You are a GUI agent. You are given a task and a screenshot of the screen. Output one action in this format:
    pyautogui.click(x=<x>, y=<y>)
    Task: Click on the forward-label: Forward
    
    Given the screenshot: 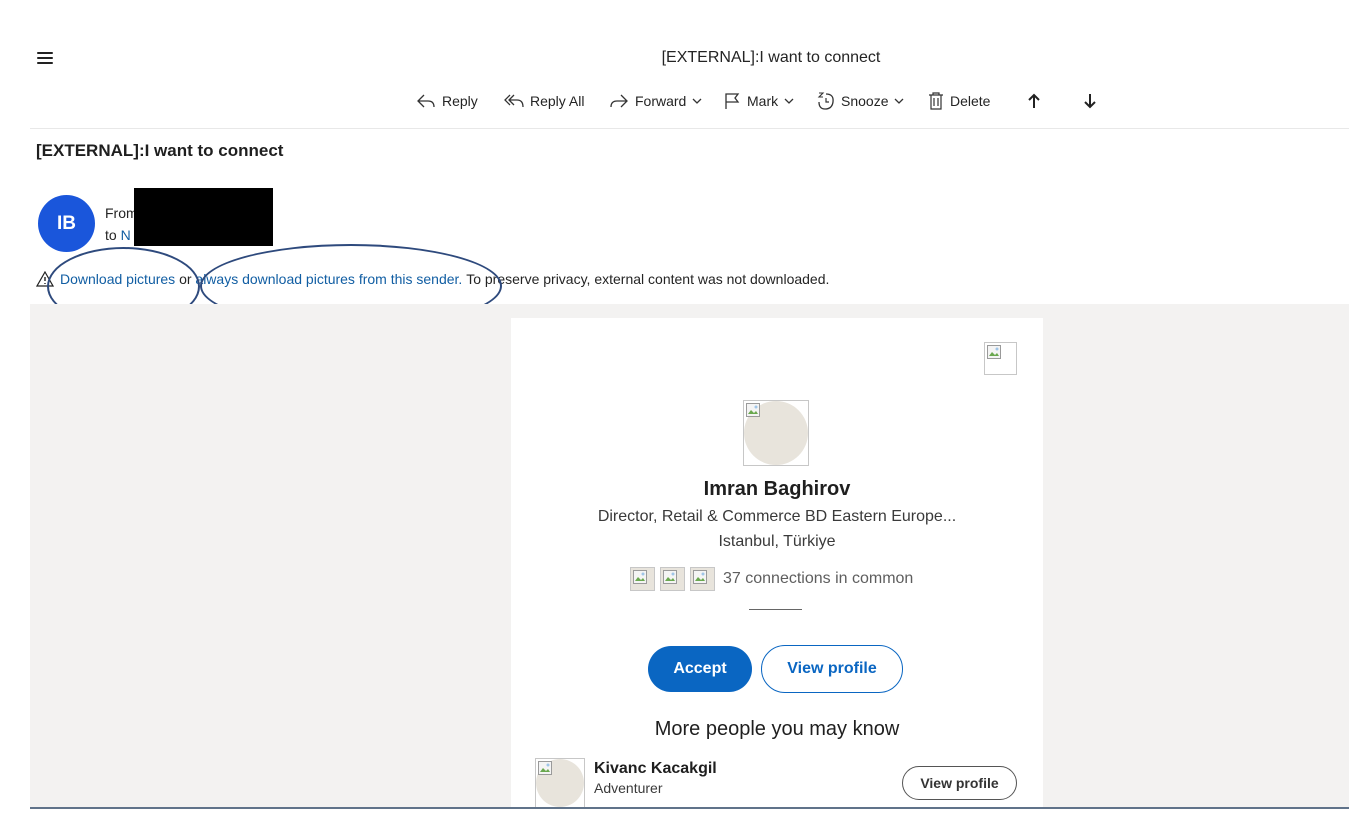 What is the action you would take?
    pyautogui.click(x=661, y=101)
    